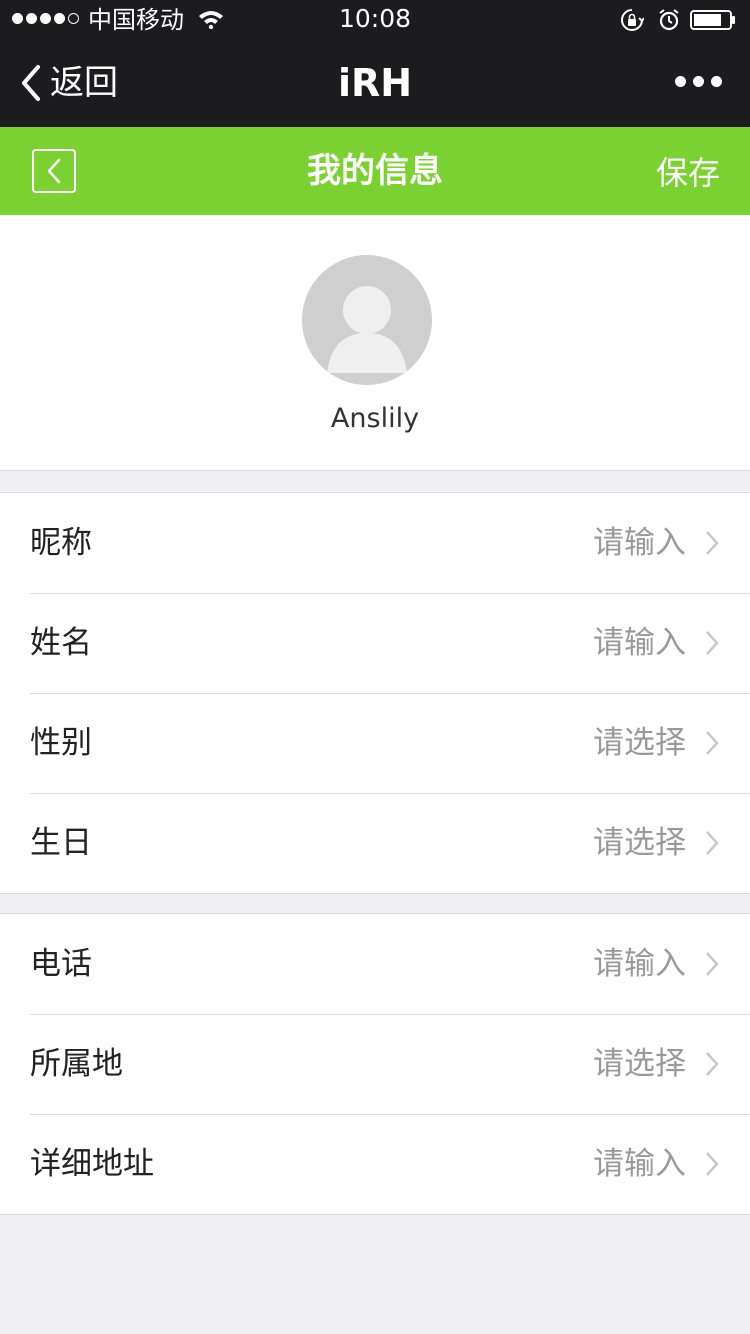 This screenshot has height=1334, width=750. I want to click on ellipsis-icon, so click(698, 81).